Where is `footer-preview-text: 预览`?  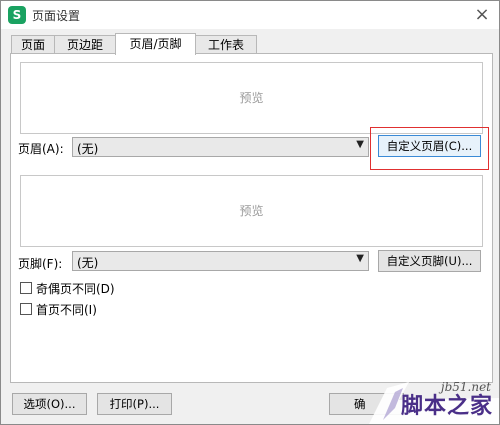 footer-preview-text: 预览 is located at coordinates (251, 211).